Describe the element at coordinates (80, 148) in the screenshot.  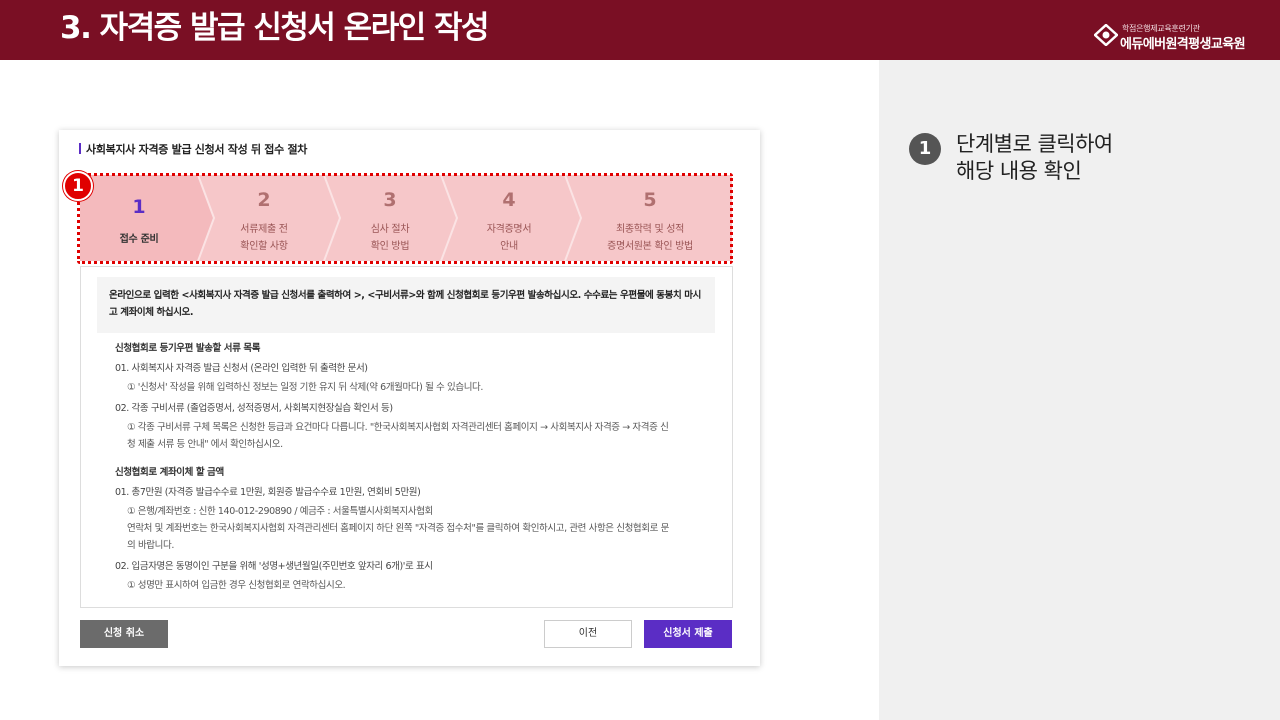
I see `title-accent-bar` at that location.